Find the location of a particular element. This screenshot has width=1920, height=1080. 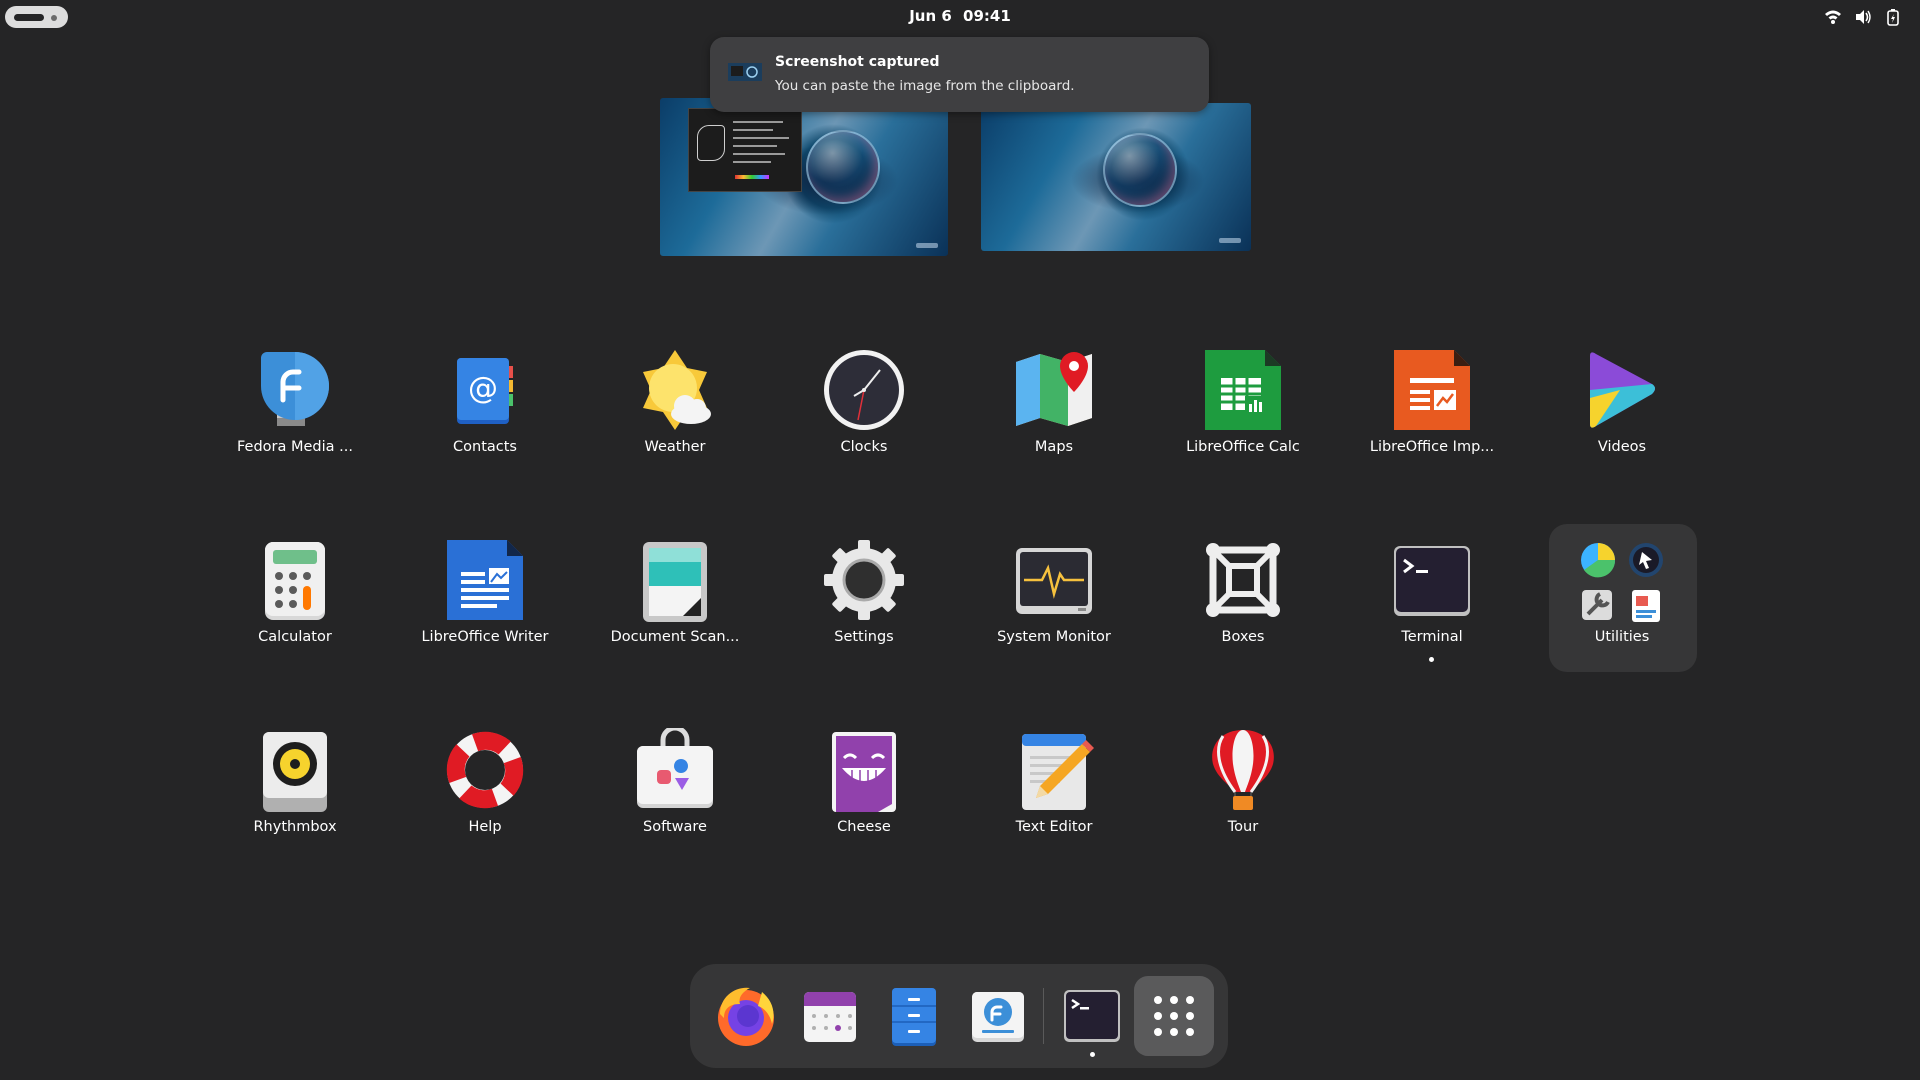

color-bar is located at coordinates (752, 177).